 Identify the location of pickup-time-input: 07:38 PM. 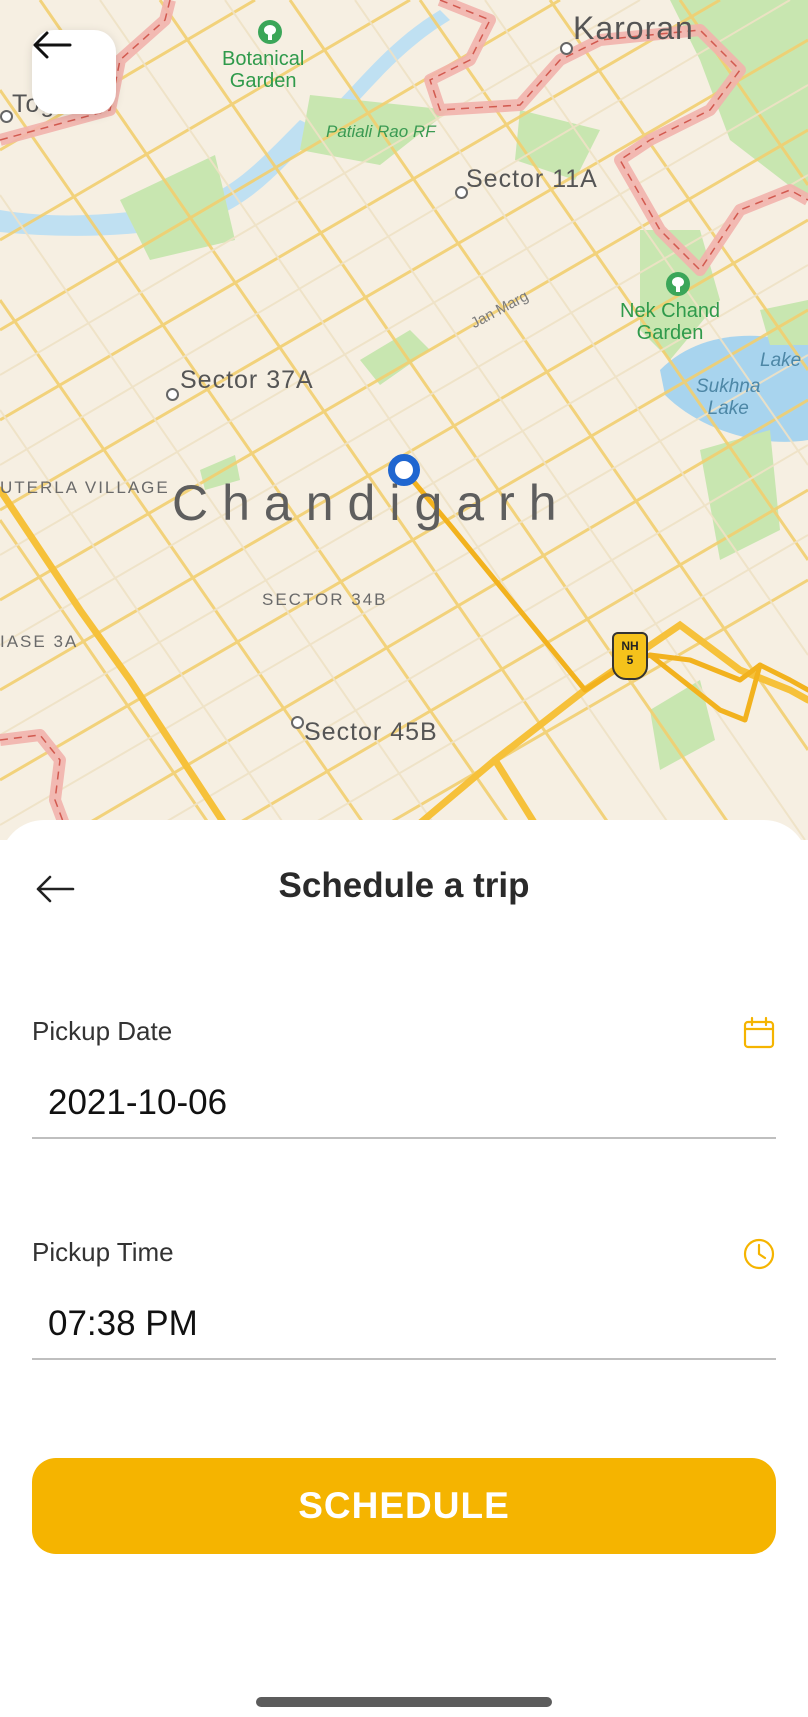
(390, 1324).